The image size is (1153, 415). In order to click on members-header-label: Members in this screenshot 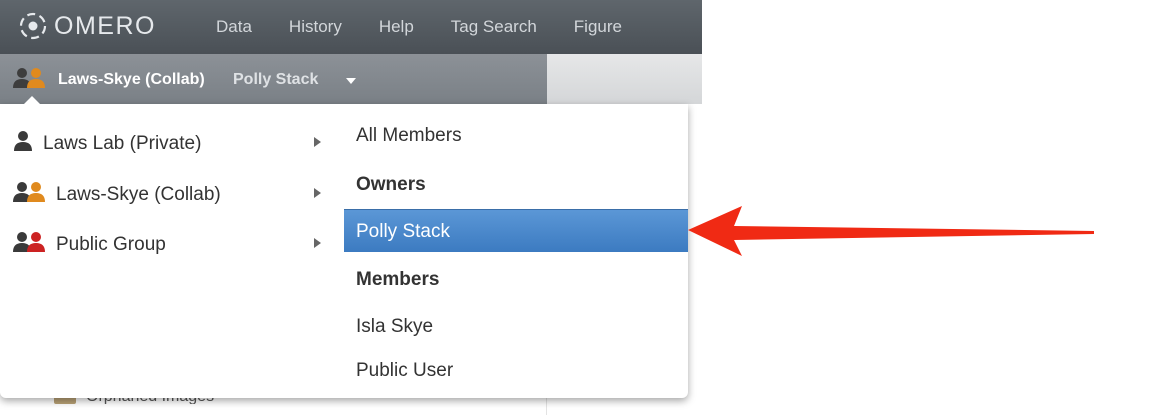, I will do `click(398, 279)`.